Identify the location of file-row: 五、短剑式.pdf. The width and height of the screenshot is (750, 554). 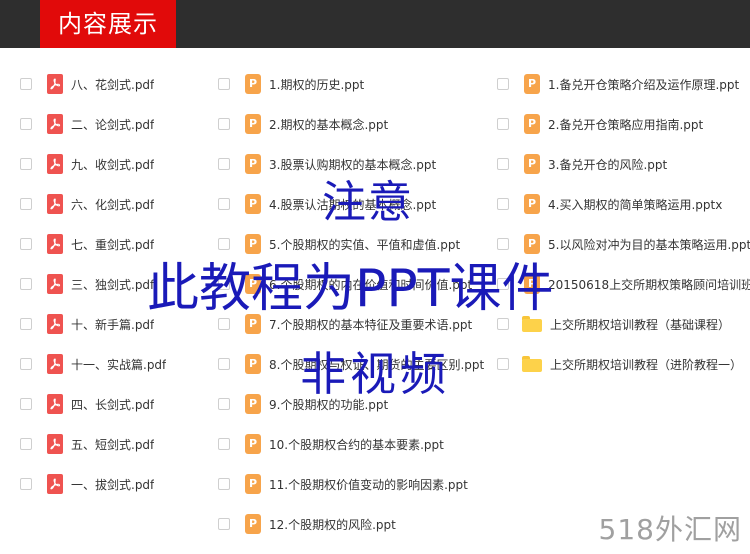
(115, 444).